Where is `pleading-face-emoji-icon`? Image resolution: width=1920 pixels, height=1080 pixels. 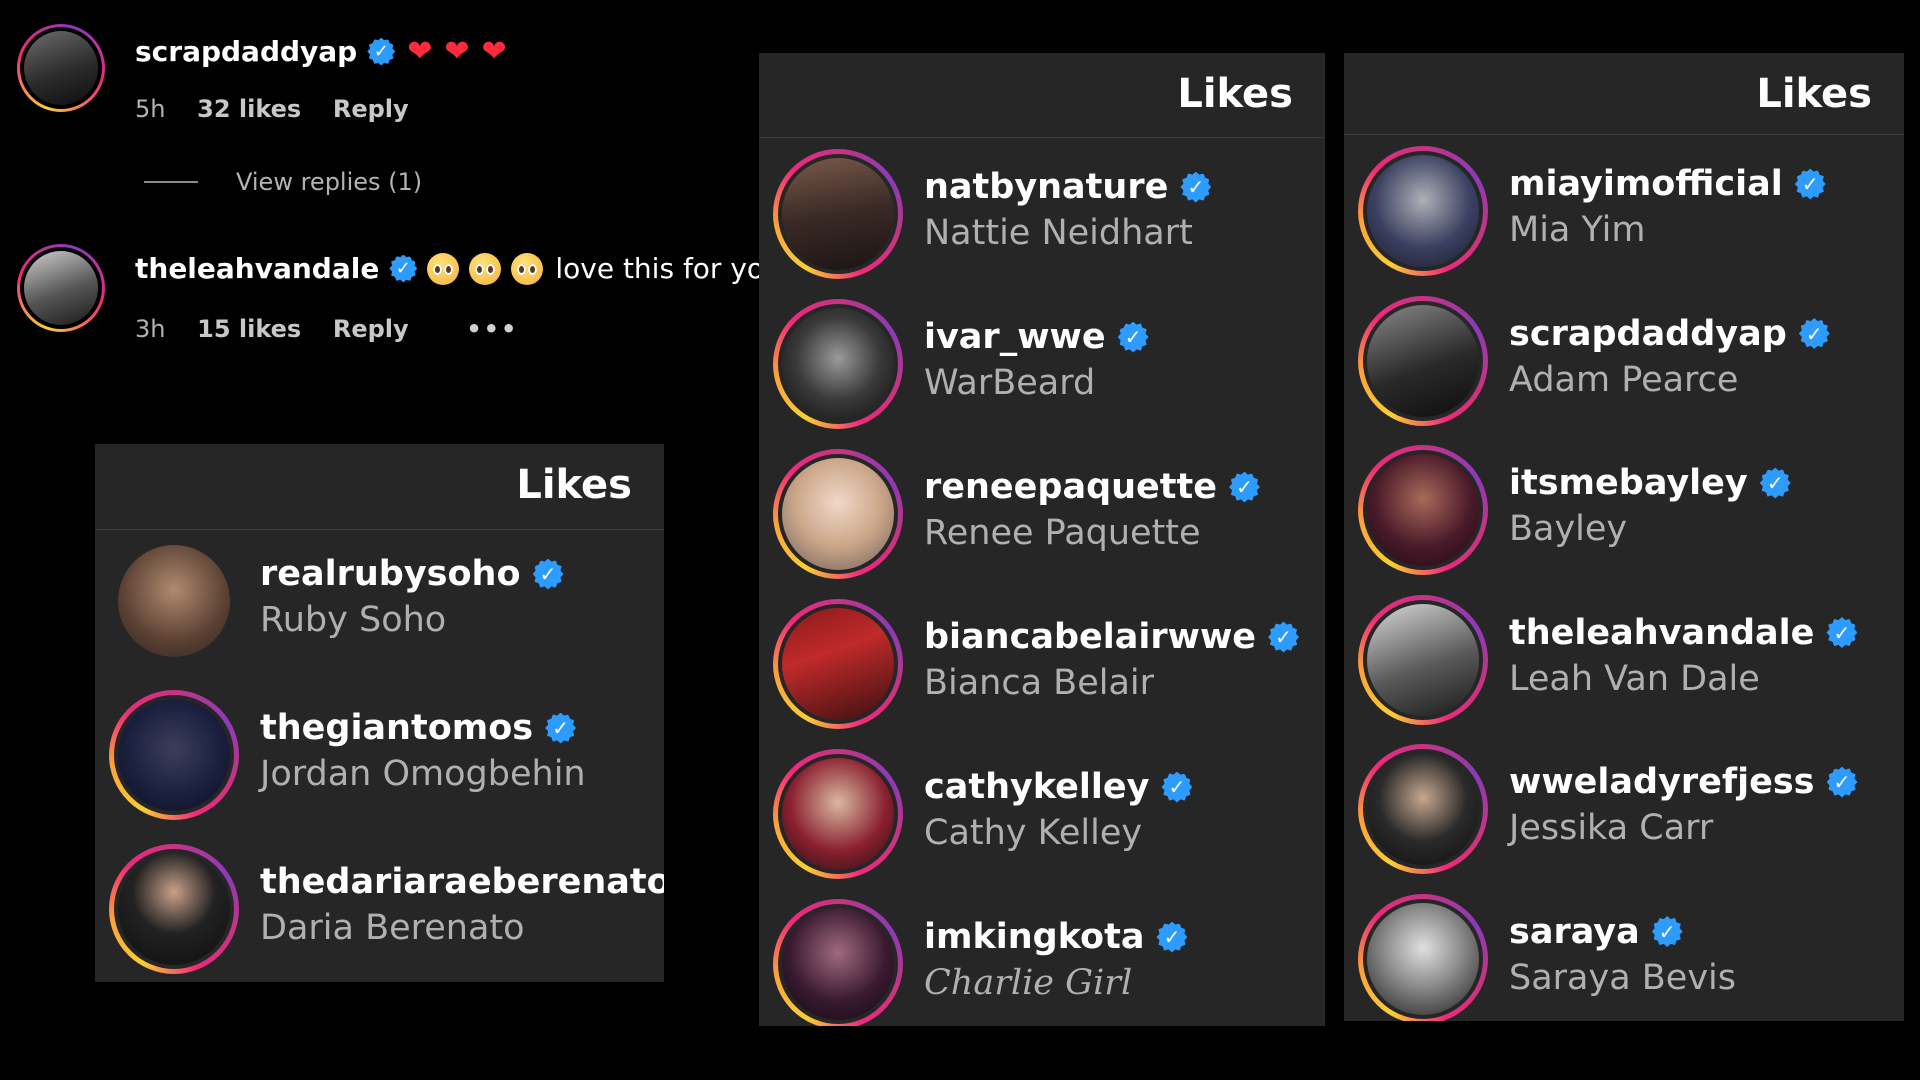
pleading-face-emoji-icon is located at coordinates (443, 268).